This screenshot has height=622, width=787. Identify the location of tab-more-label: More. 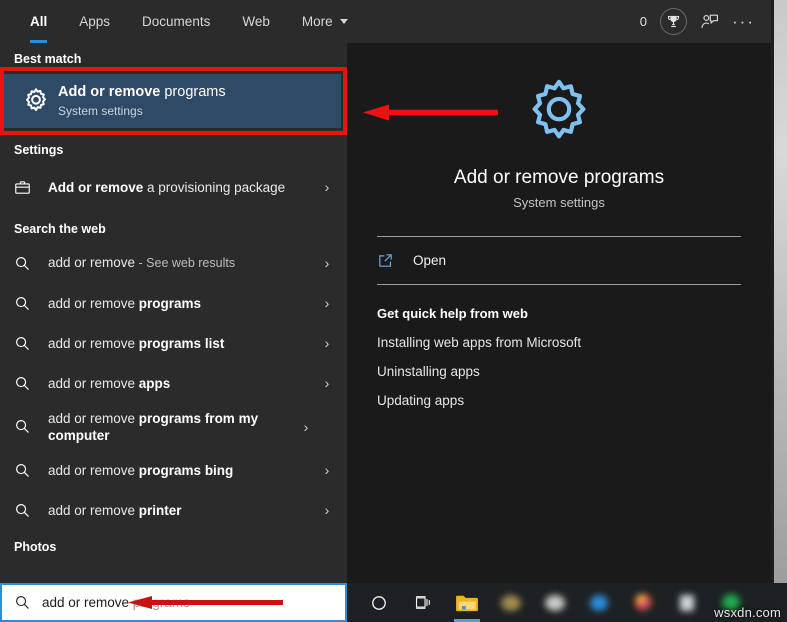
(317, 21).